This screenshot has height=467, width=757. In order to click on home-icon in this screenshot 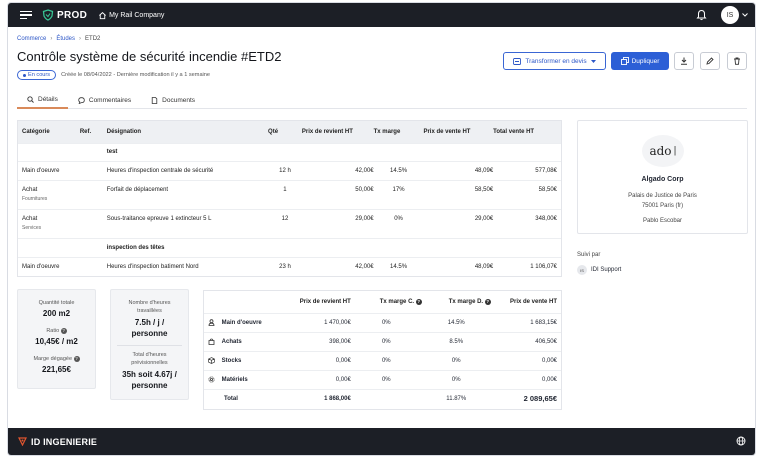, I will do `click(103, 15)`.